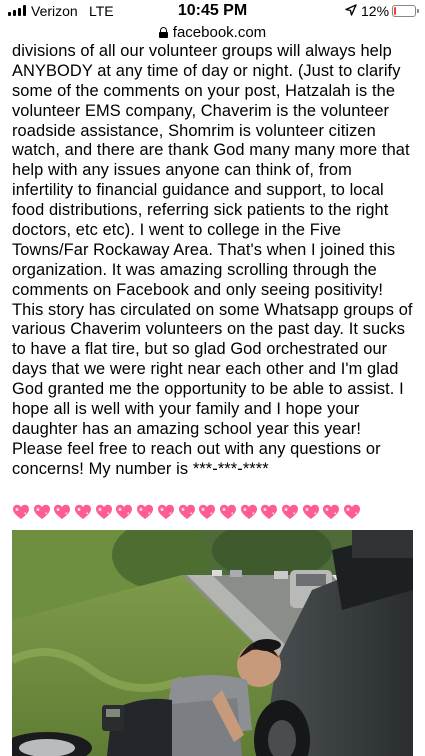 The height and width of the screenshot is (756, 425). I want to click on status-bar: Verizon LTE 10:45 PM 12%, so click(212, 12).